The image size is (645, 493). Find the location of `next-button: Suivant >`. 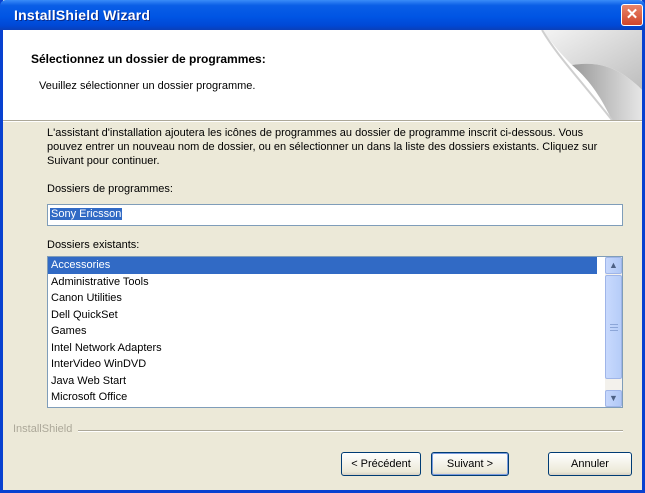

next-button: Suivant > is located at coordinates (470, 464).